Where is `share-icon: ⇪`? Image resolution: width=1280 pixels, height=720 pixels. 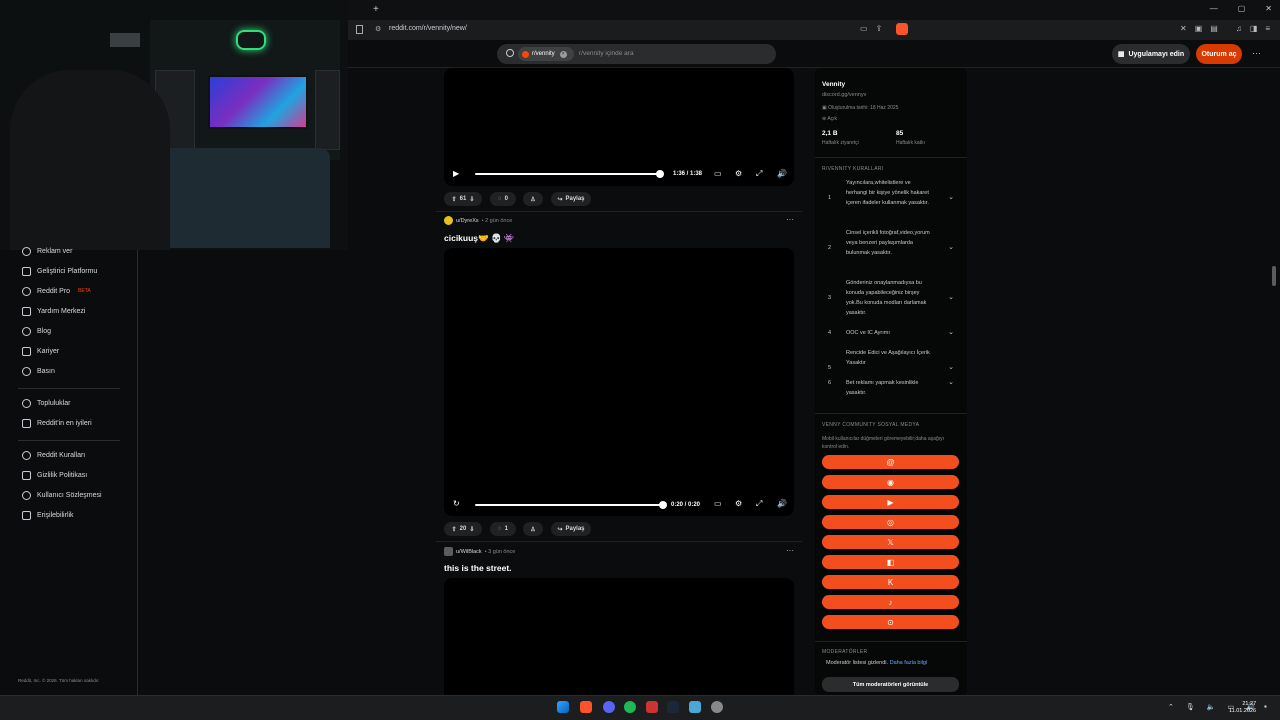
share-icon: ⇪ is located at coordinates (879, 28).